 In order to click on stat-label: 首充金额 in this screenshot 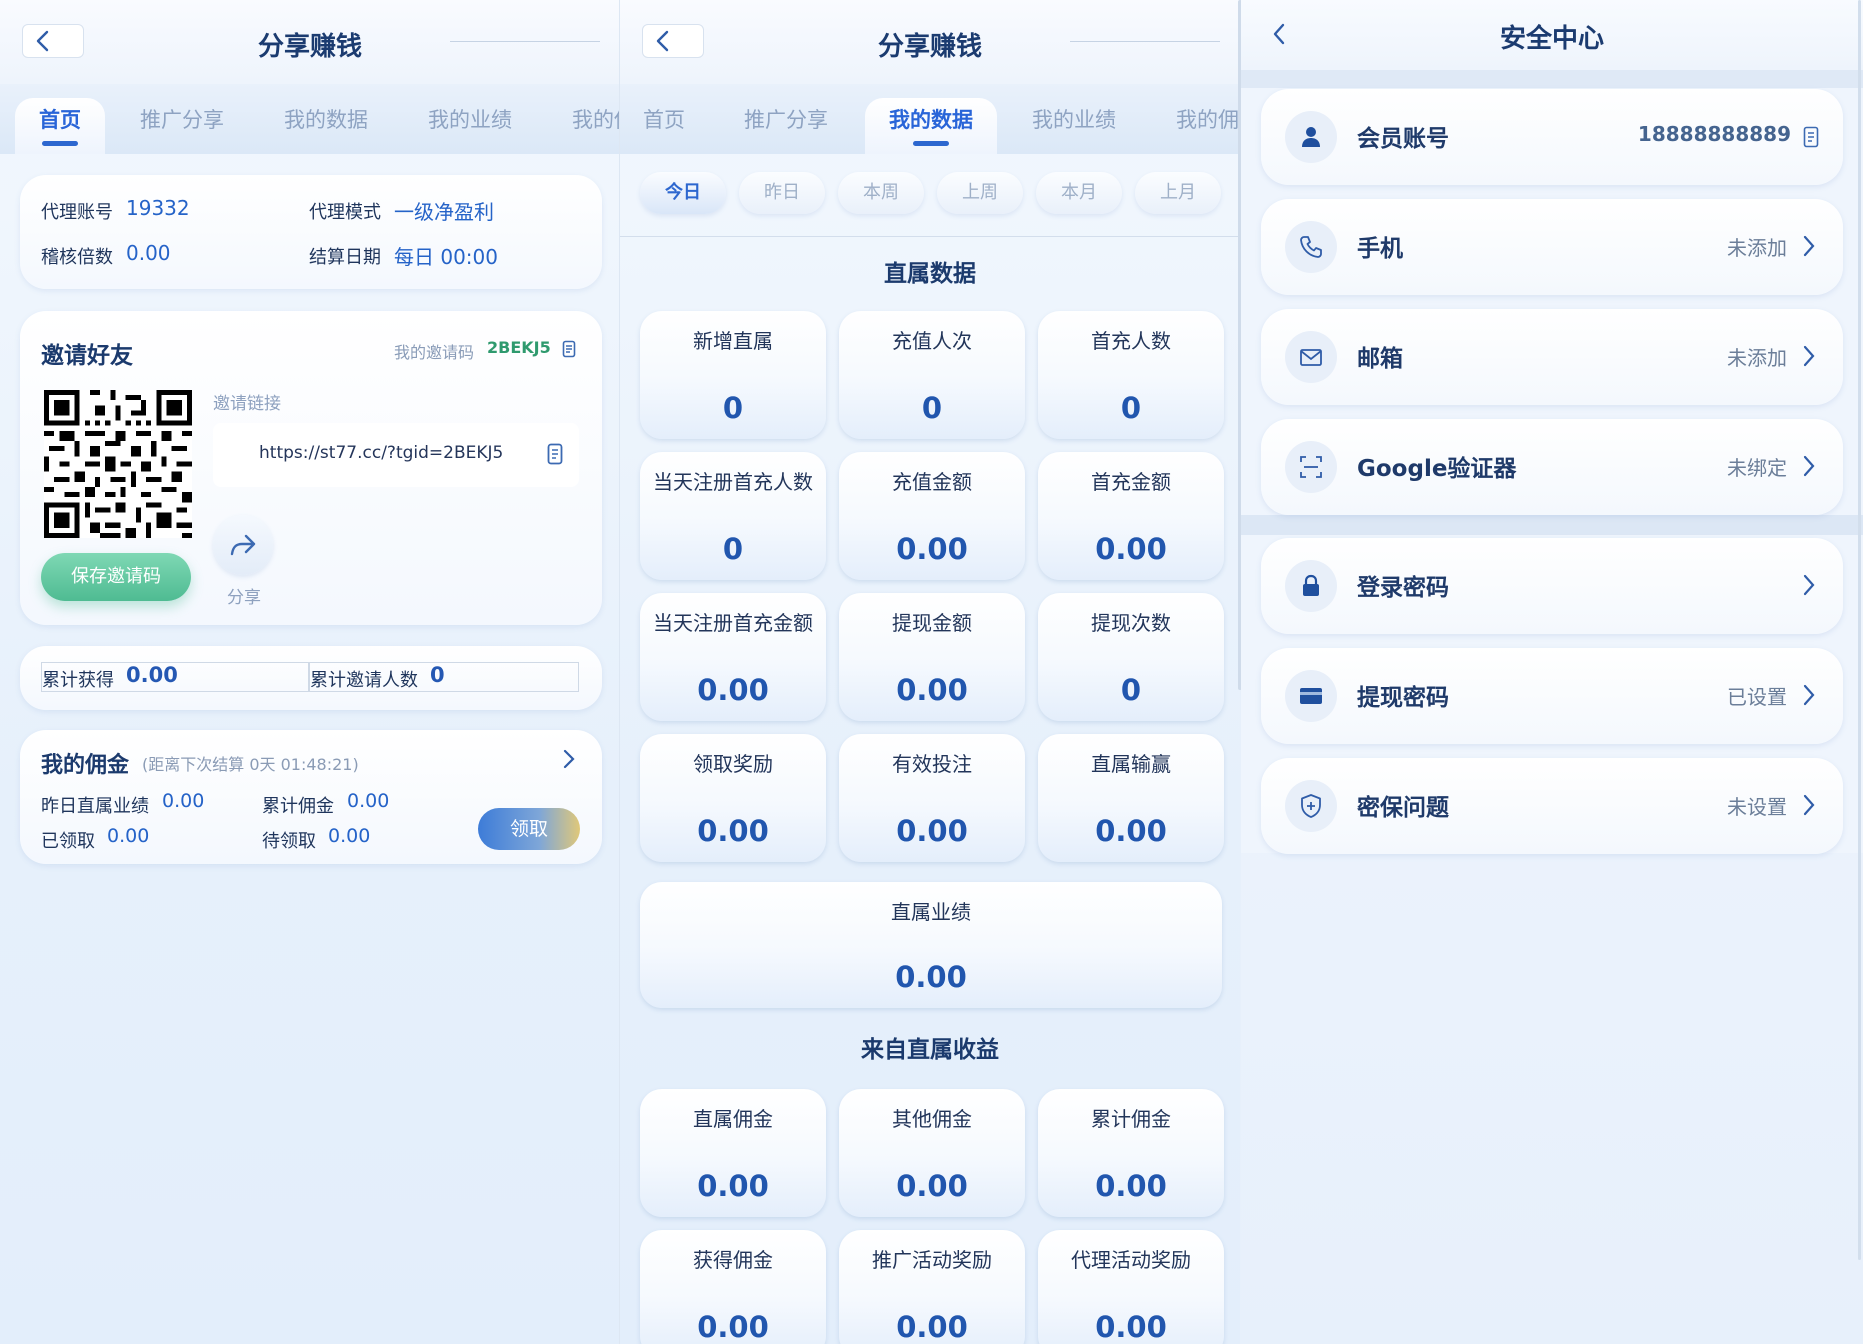, I will do `click(1131, 482)`.